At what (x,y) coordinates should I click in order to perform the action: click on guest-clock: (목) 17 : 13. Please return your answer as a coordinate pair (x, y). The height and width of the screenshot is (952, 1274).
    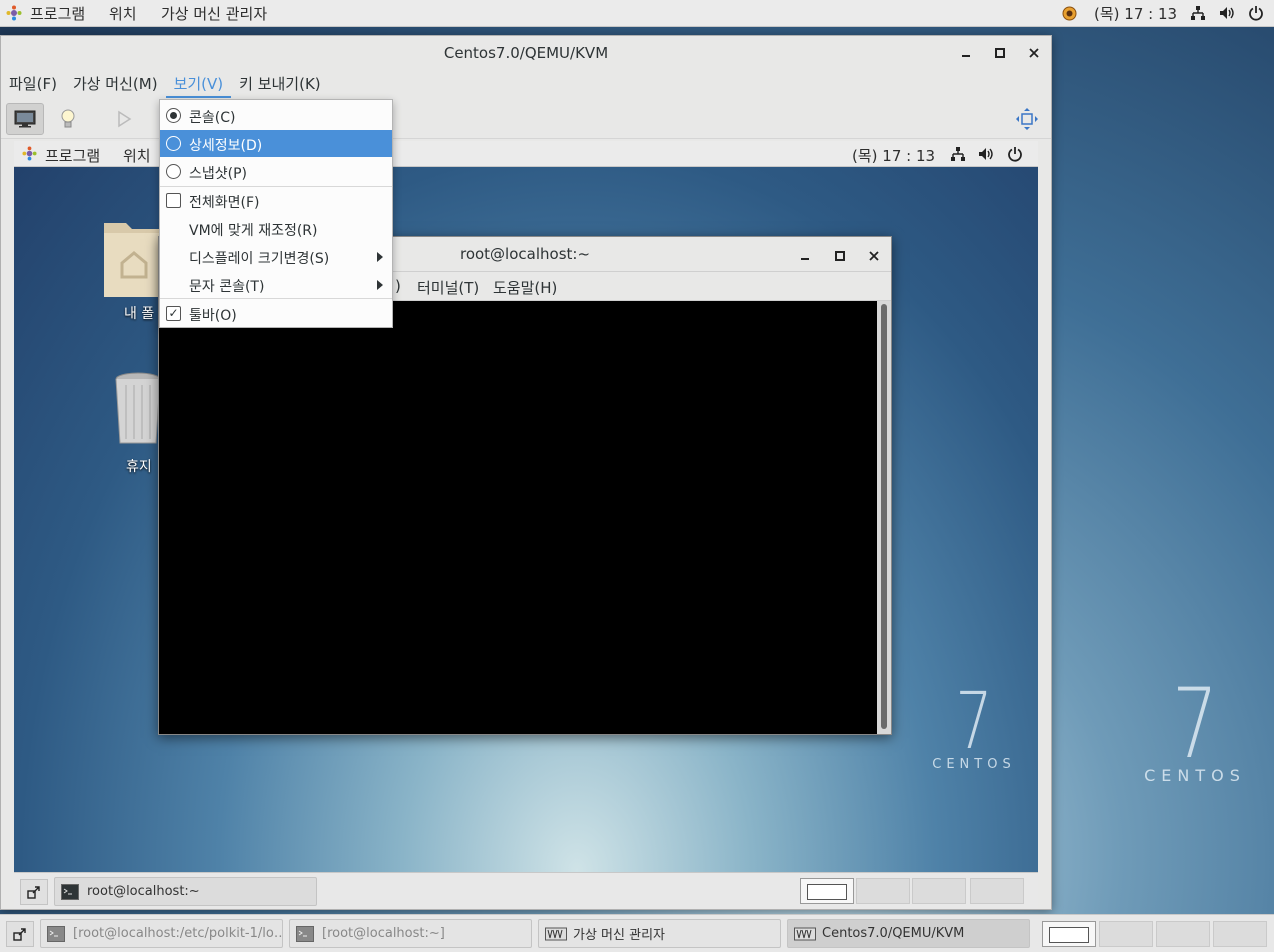
    Looking at the image, I should click on (893, 155).